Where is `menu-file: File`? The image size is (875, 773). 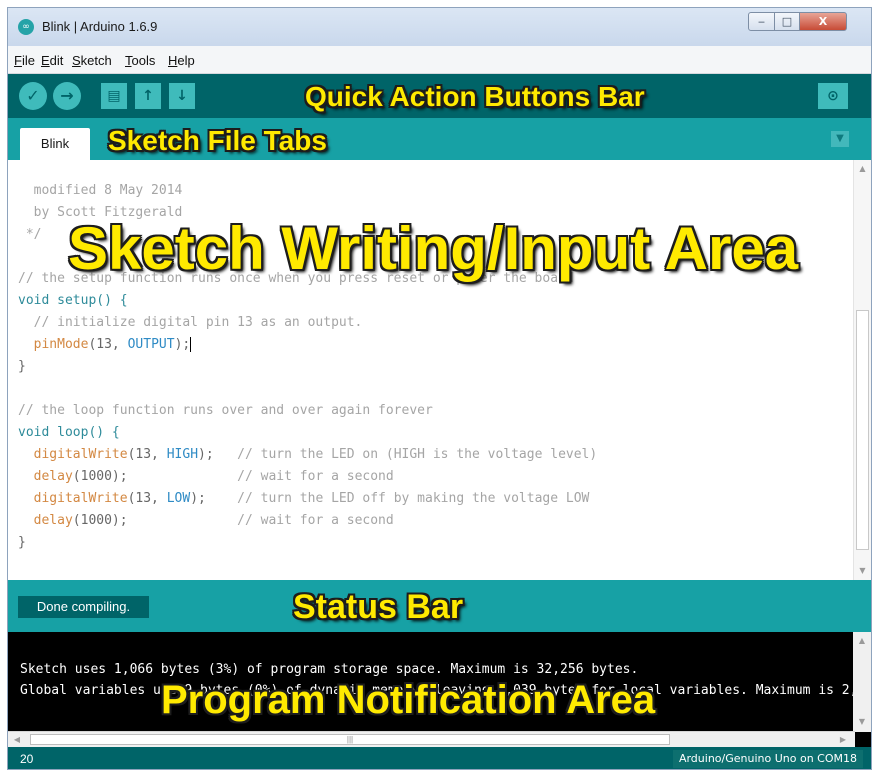
menu-file: File is located at coordinates (24, 60).